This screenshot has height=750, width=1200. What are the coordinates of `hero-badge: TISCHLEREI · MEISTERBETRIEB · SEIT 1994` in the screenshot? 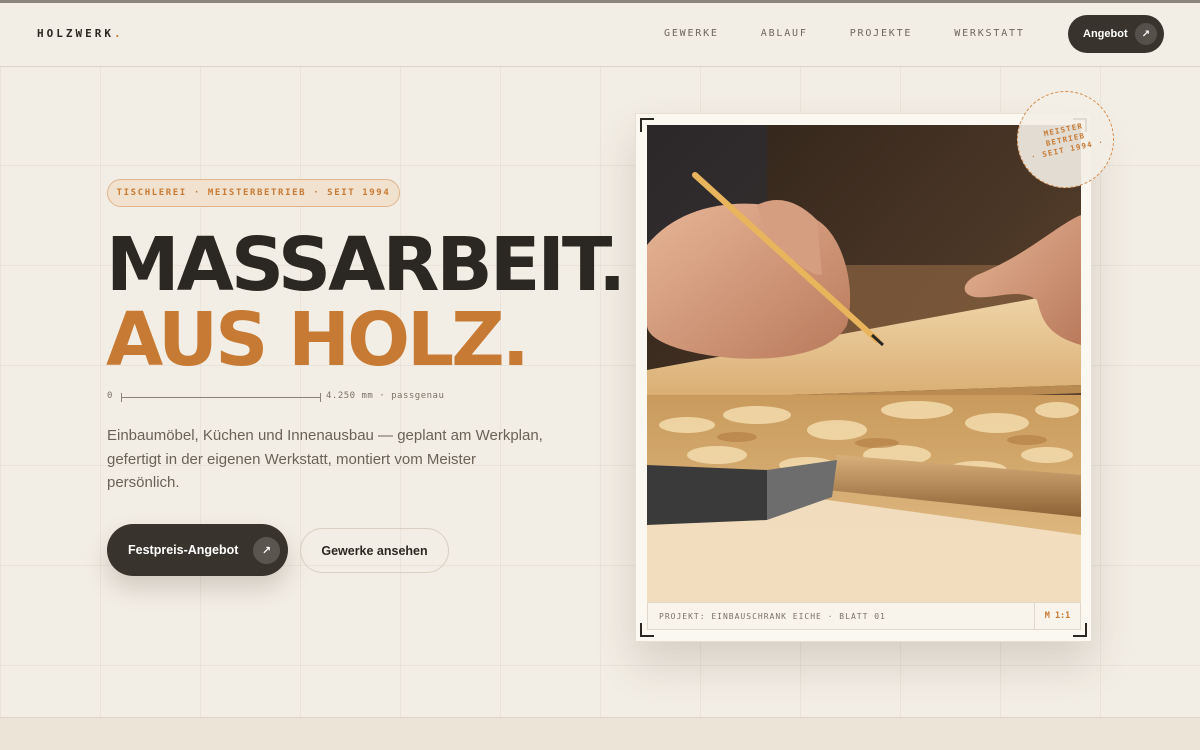 It's located at (253, 193).